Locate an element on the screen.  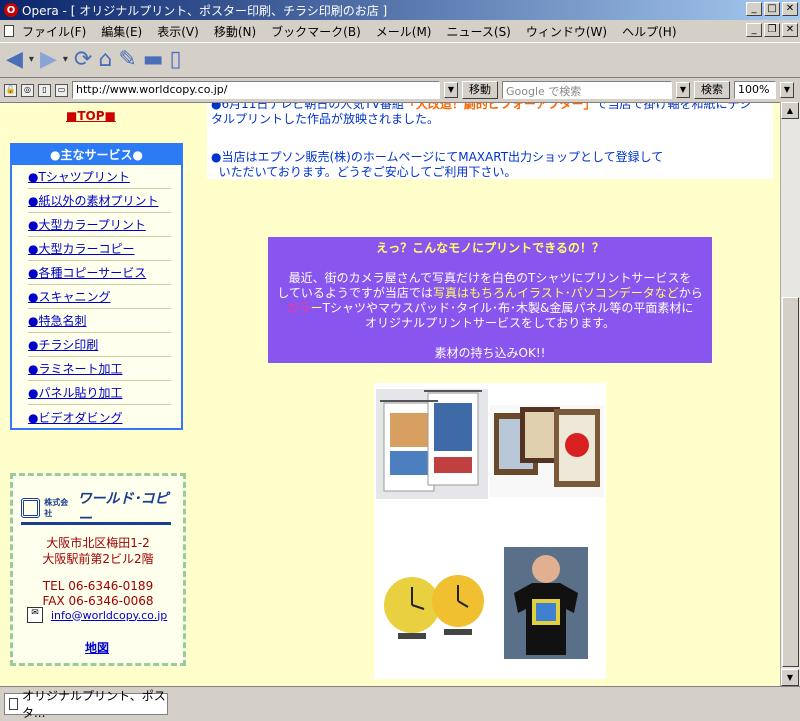
hotlist-icon: ✎ is located at coordinates (127, 60).